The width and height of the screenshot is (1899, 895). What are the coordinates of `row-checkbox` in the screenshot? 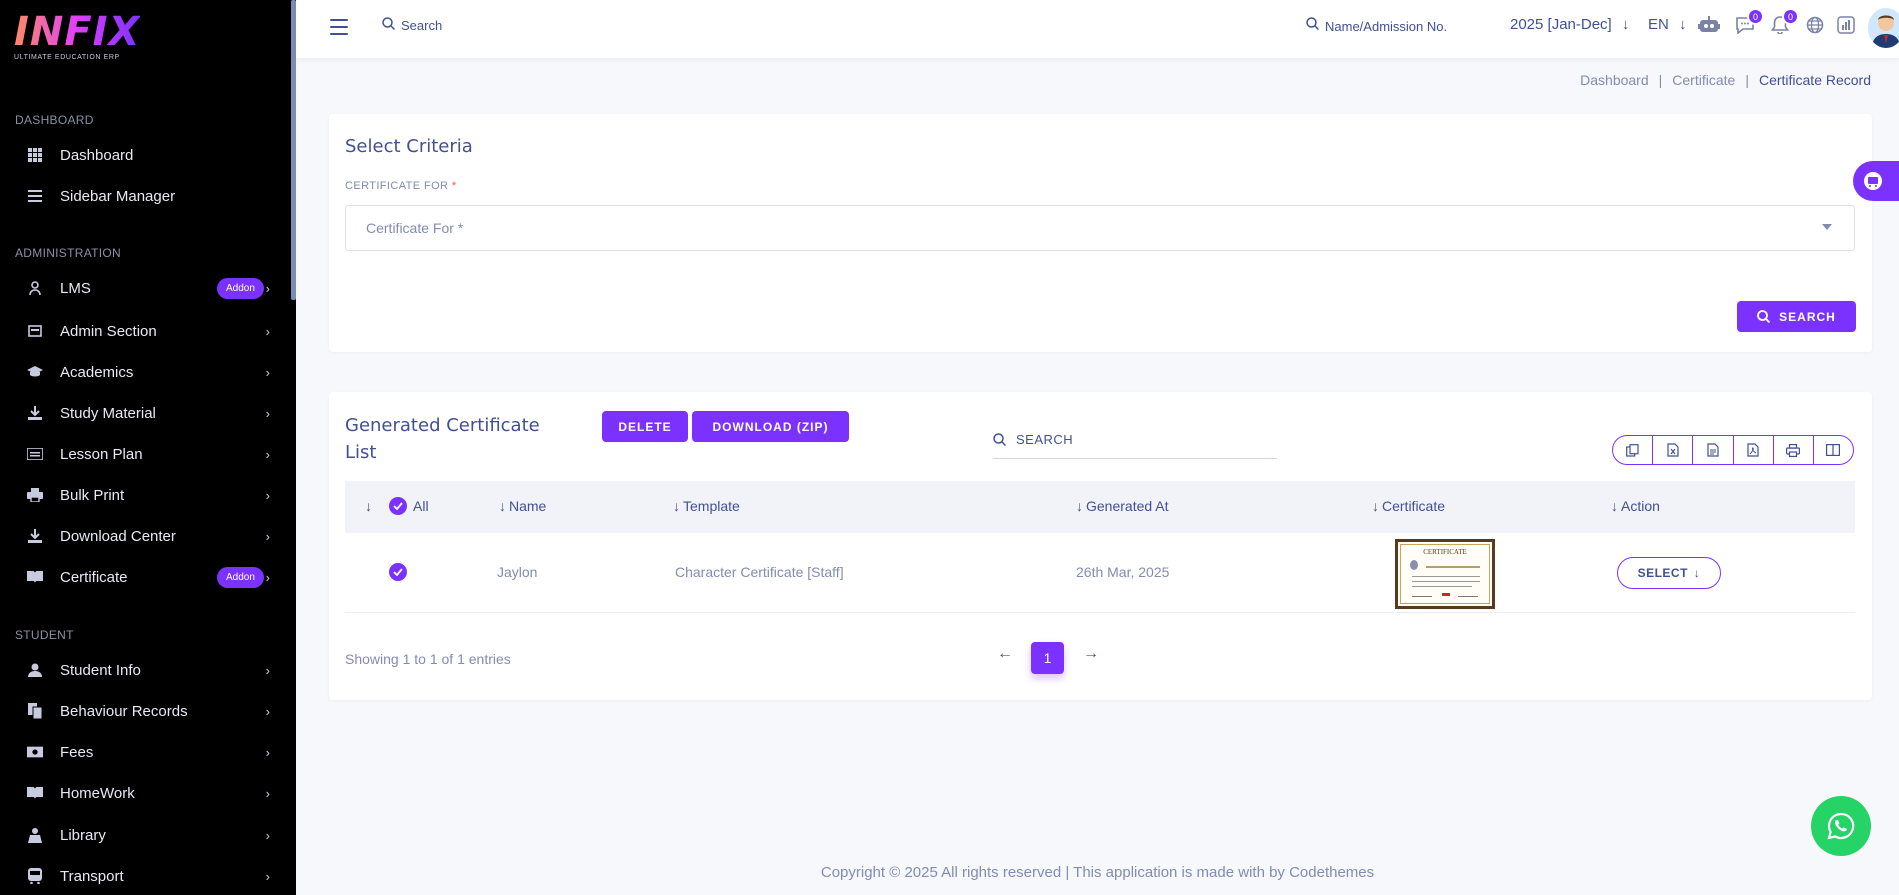 It's located at (398, 572).